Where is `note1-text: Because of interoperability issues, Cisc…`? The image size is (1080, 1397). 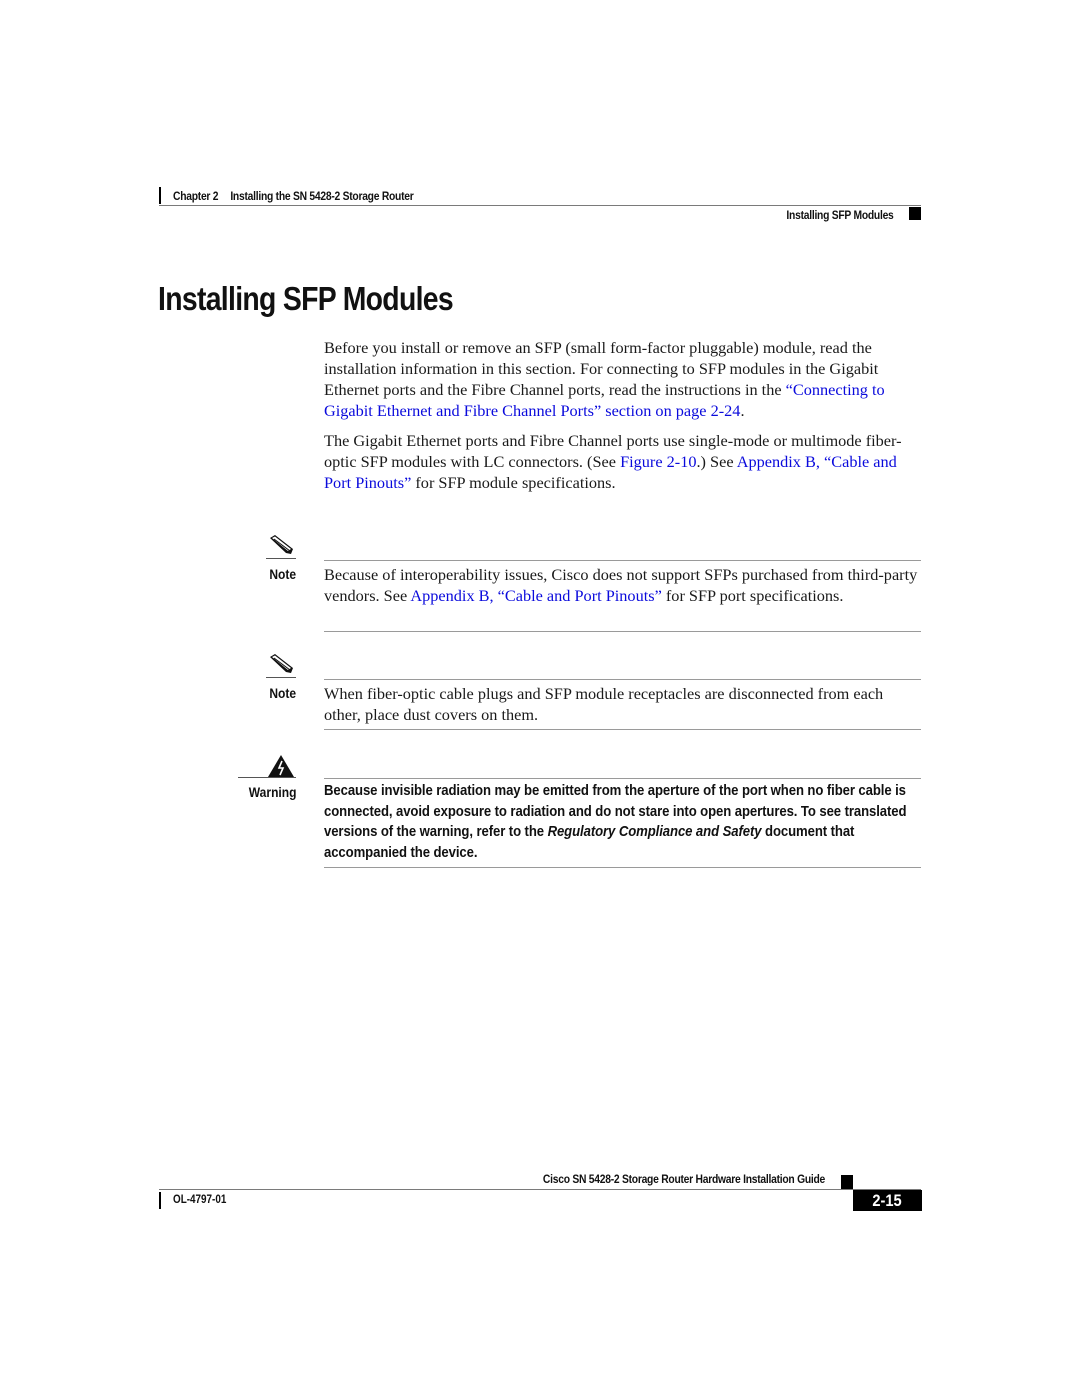 note1-text: Because of interoperability issues, Cisc… is located at coordinates (624, 585).